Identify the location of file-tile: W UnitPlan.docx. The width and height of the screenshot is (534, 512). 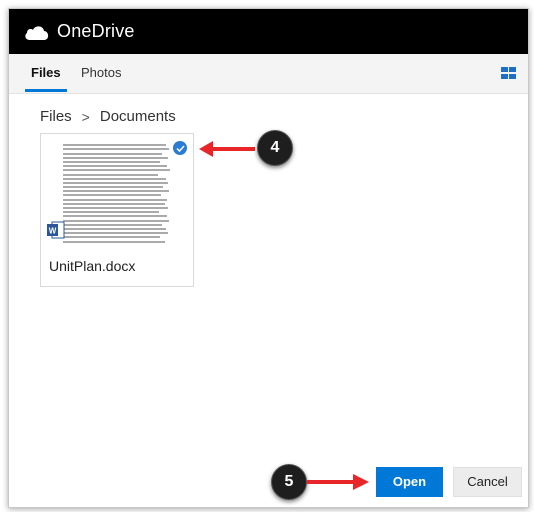
(117, 210).